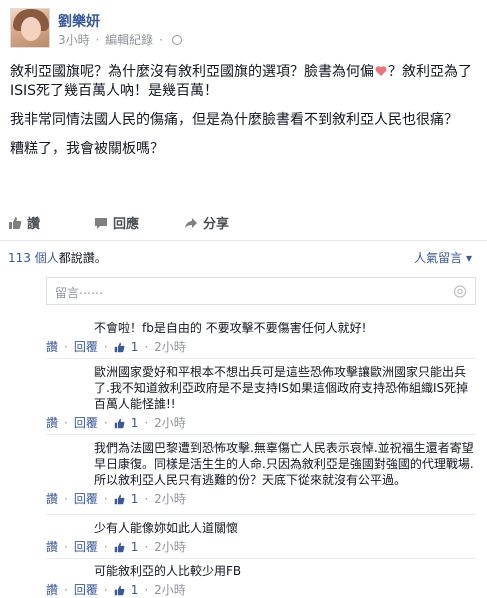 The width and height of the screenshot is (487, 598). I want to click on share-button: 分享, so click(206, 222).